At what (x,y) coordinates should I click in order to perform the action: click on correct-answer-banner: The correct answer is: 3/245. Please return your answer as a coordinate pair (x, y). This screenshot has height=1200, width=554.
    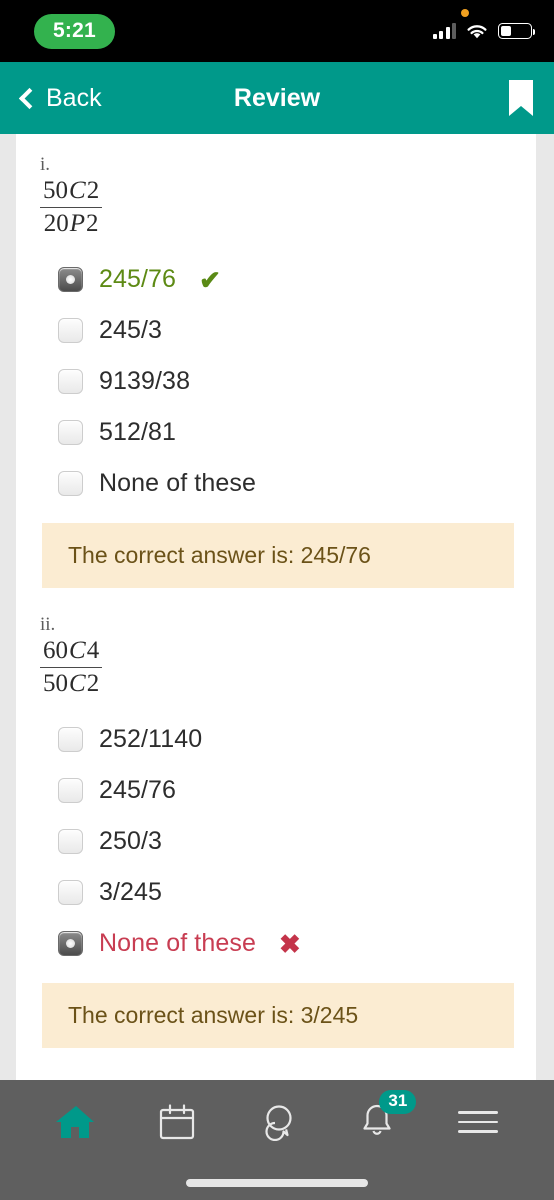
    Looking at the image, I should click on (278, 1015).